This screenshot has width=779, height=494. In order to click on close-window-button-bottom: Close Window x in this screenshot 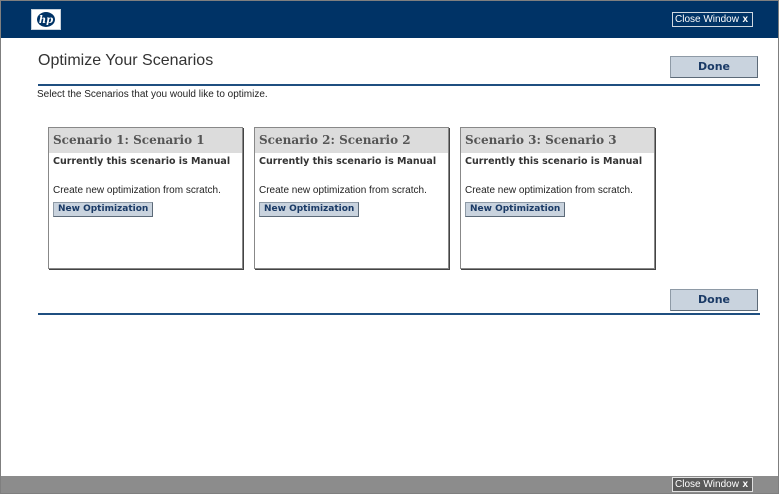, I will do `click(712, 484)`.